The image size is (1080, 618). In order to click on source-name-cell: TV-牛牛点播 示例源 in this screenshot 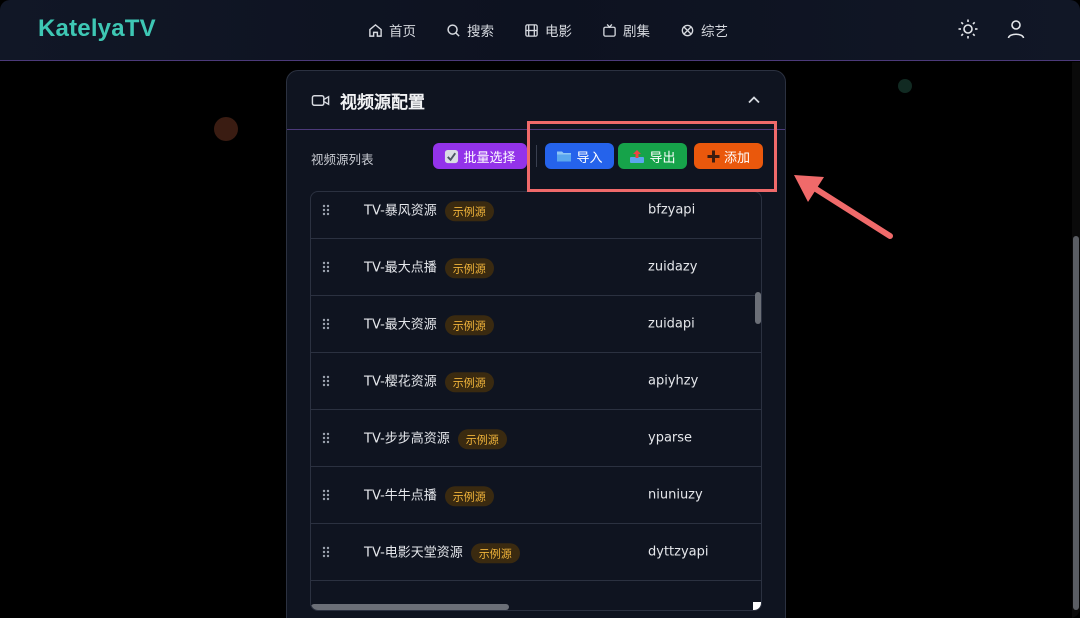, I will do `click(429, 495)`.